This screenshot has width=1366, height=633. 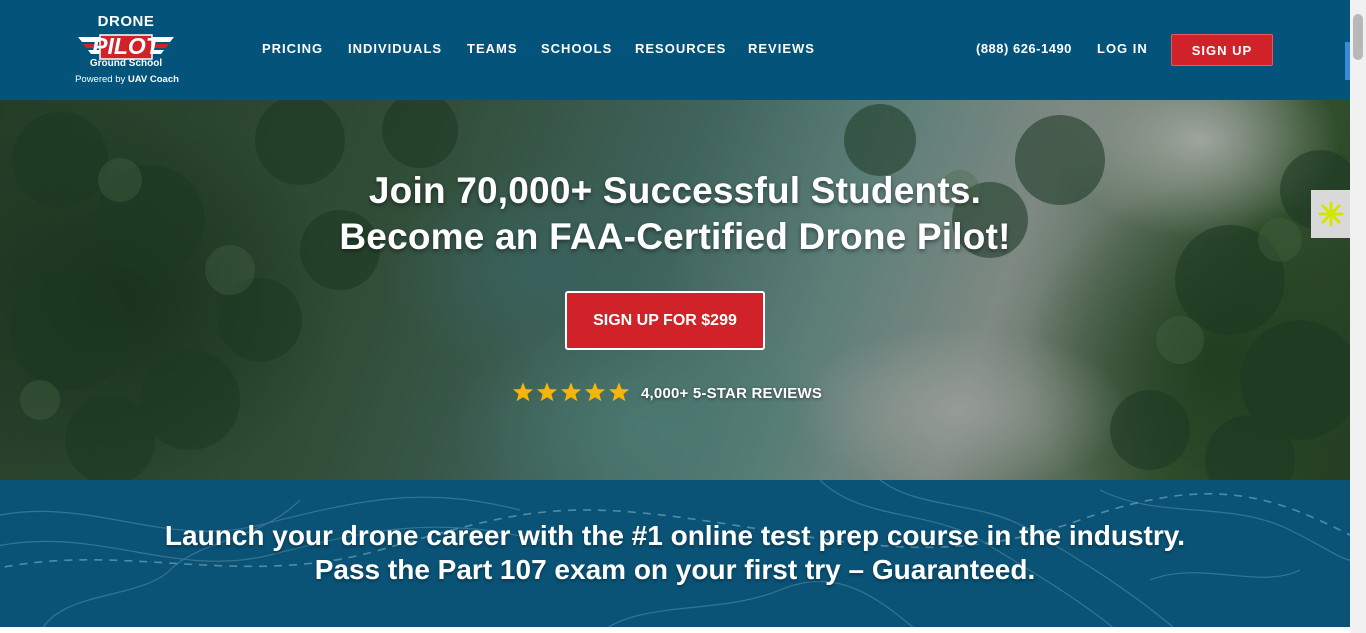 I want to click on hero-headline-line2: Become an FAA-Certified Drone Pilot!, so click(x=675, y=236).